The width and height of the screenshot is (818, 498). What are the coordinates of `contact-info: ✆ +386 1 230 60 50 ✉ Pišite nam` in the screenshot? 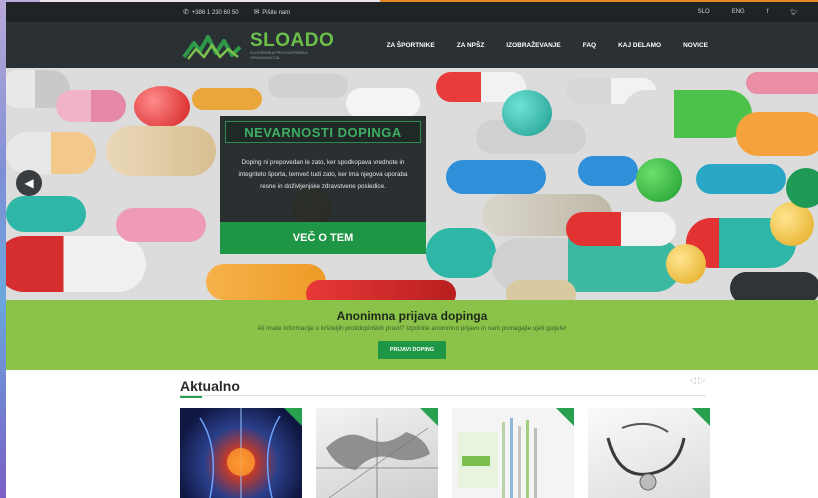 It's located at (236, 12).